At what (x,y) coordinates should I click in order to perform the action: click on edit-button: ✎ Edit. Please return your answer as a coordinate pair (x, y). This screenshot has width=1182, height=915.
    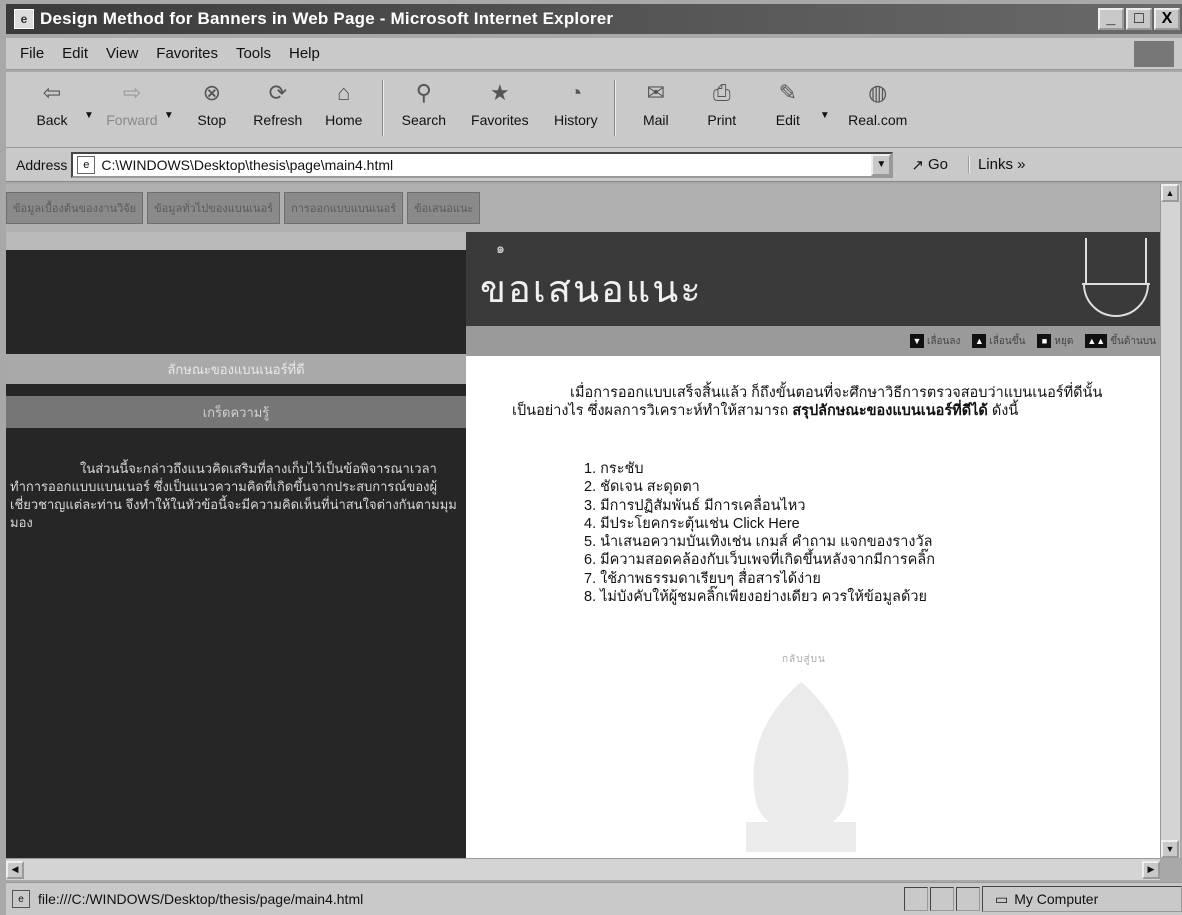
    Looking at the image, I should click on (788, 108).